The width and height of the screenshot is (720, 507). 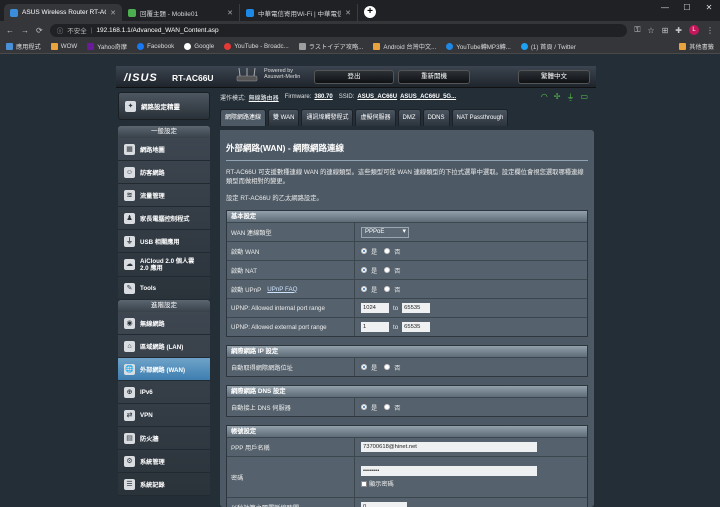 What do you see at coordinates (107, 46) in the screenshot?
I see `bookmark-yahoo: Yahoo奇摩` at bounding box center [107, 46].